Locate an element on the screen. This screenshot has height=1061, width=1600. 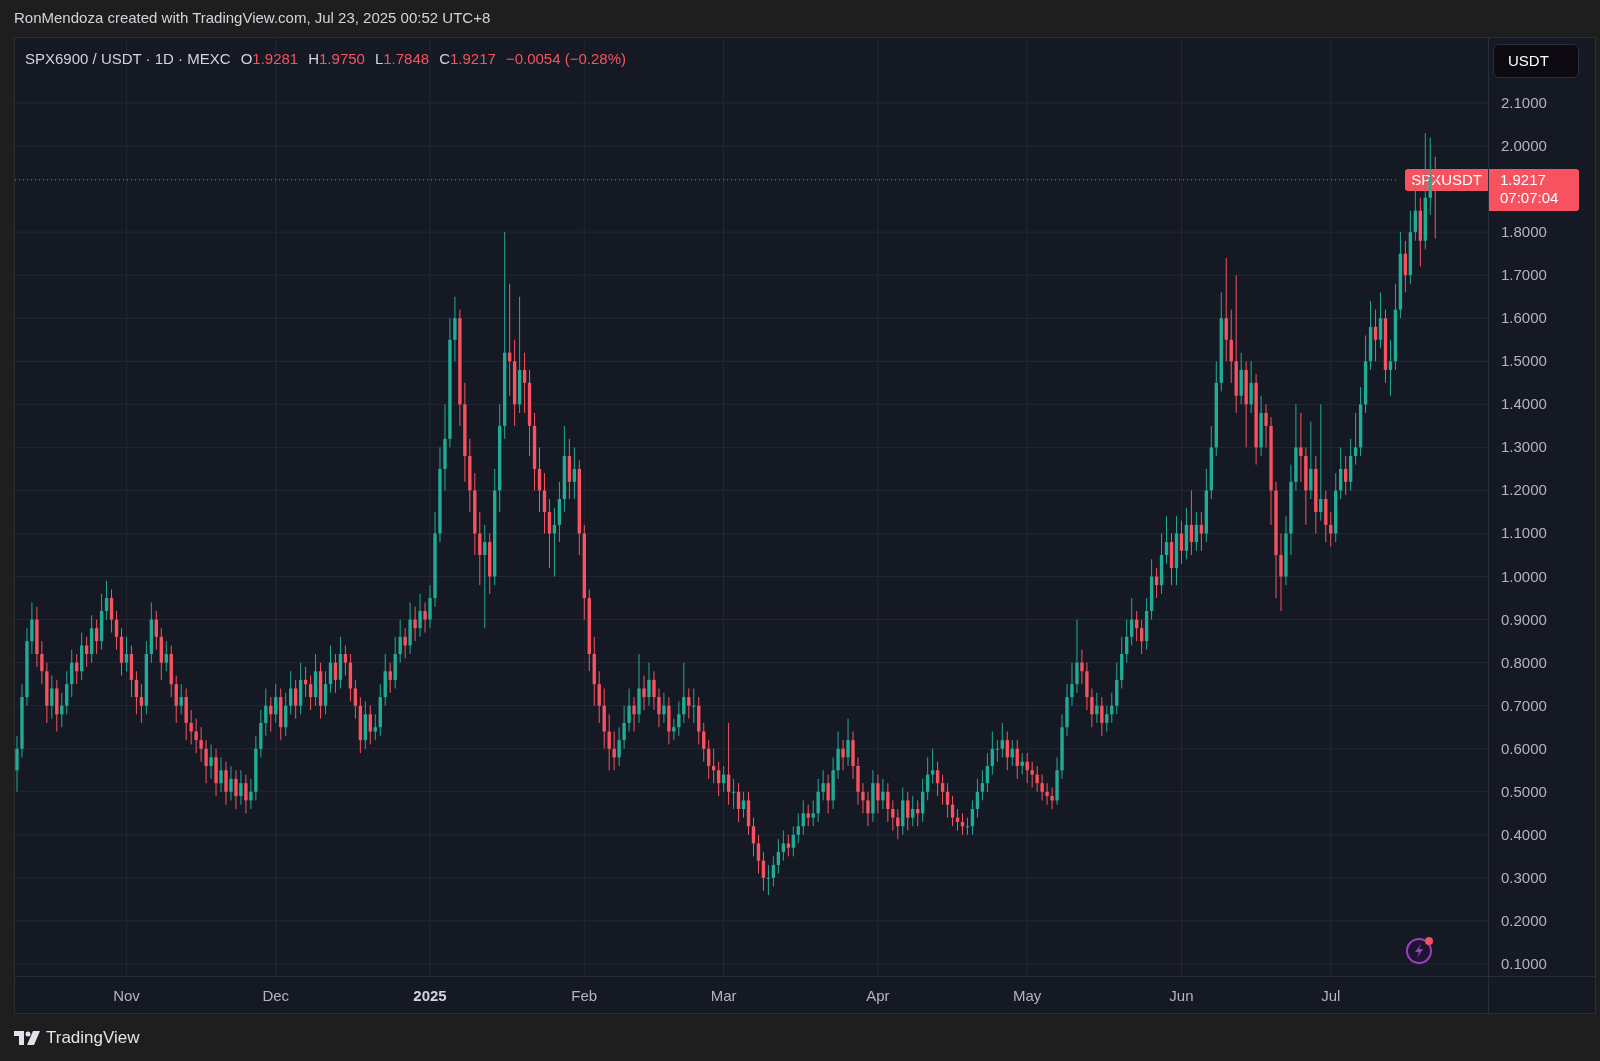
price-tick: 1.8000 is located at coordinates (1524, 232).